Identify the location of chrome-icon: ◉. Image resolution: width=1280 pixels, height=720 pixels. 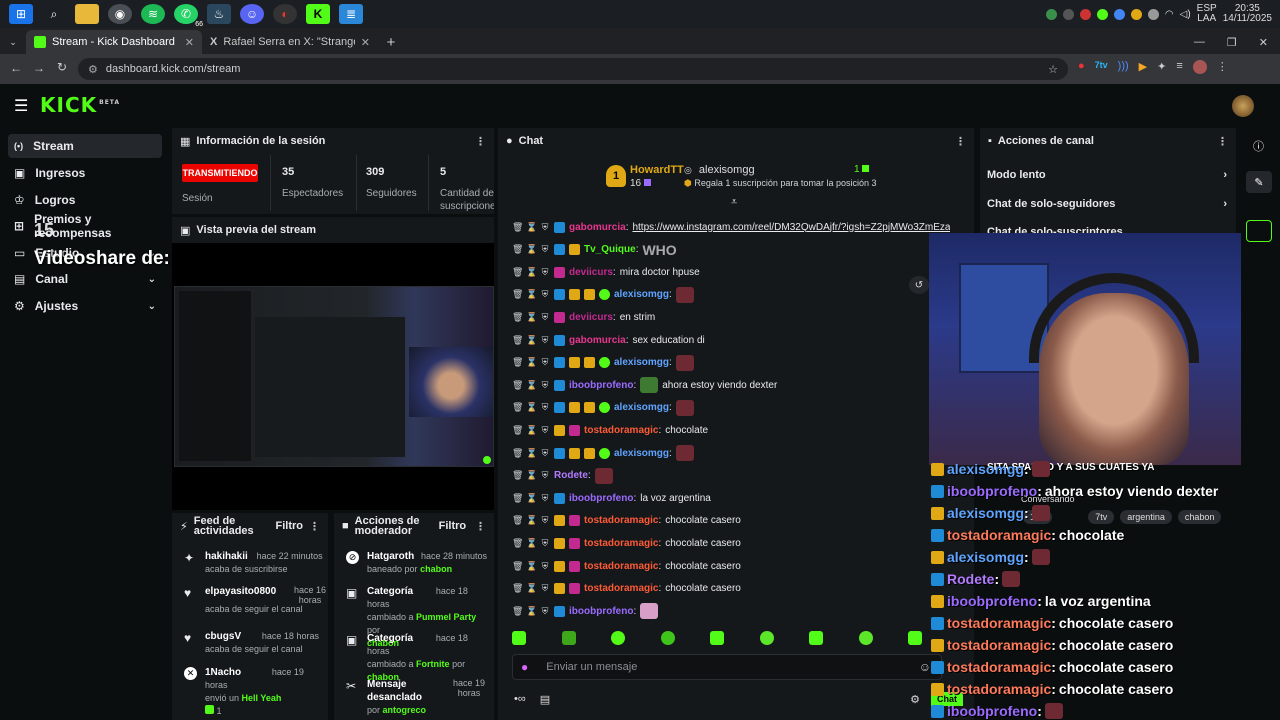
(120, 14).